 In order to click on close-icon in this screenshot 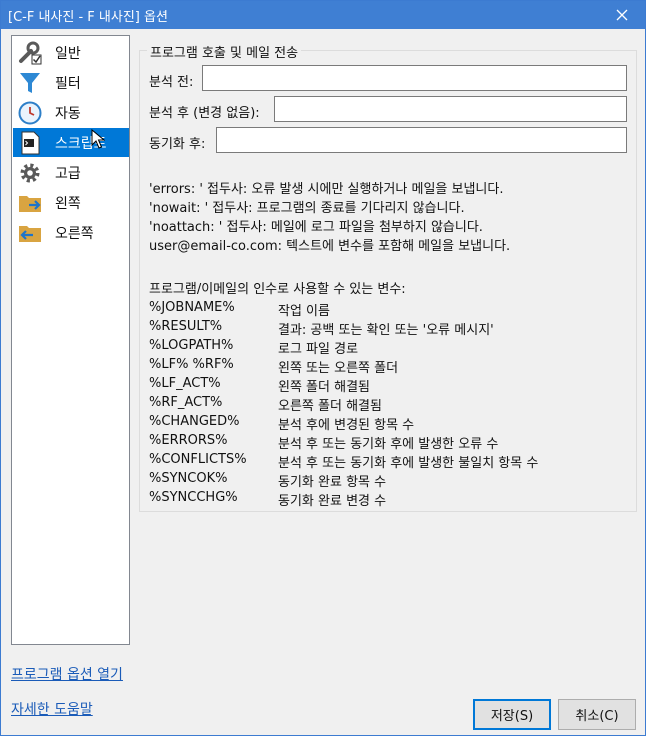, I will do `click(622, 15)`.